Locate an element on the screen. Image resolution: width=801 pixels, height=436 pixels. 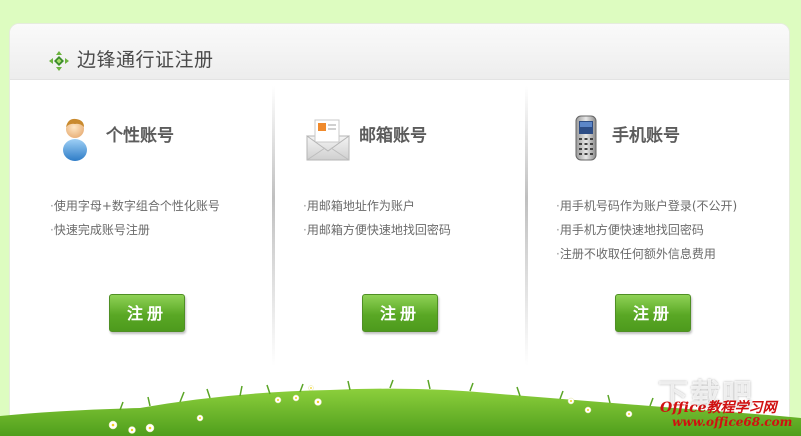
feature-item: ·用邮箱地址作为账户 is located at coordinates (359, 206).